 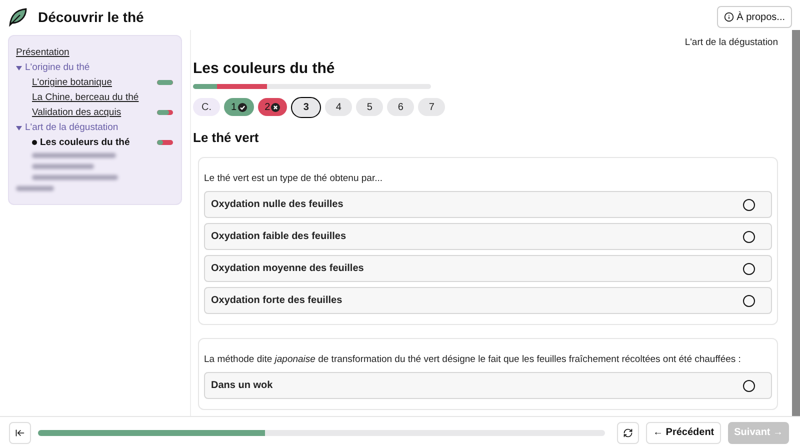 What do you see at coordinates (242, 107) in the screenshot?
I see `check-icon` at bounding box center [242, 107].